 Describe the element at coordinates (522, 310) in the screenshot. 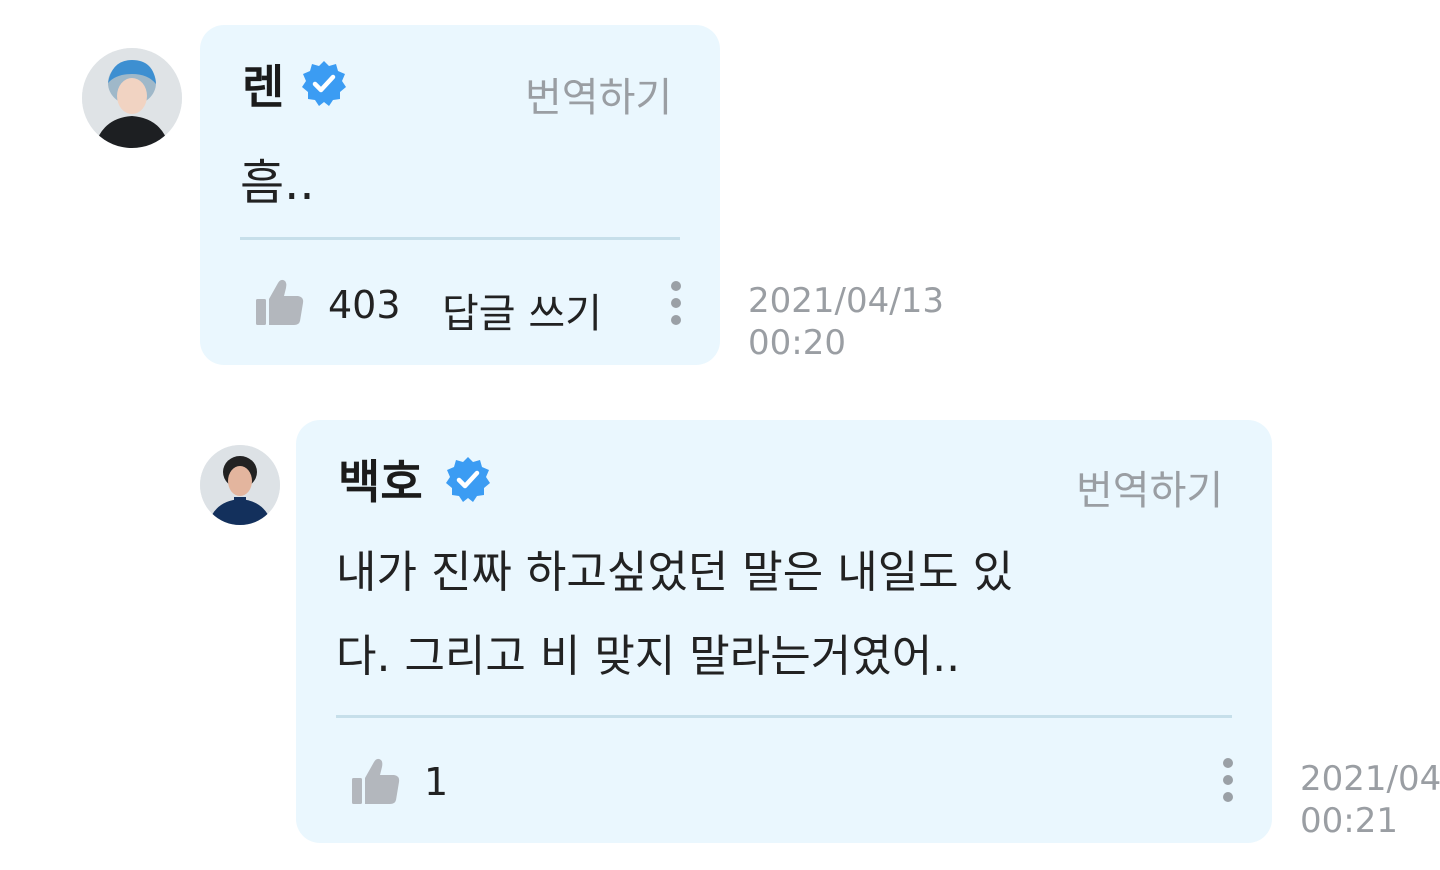

I see `reply-button: 답글 쓰기` at that location.